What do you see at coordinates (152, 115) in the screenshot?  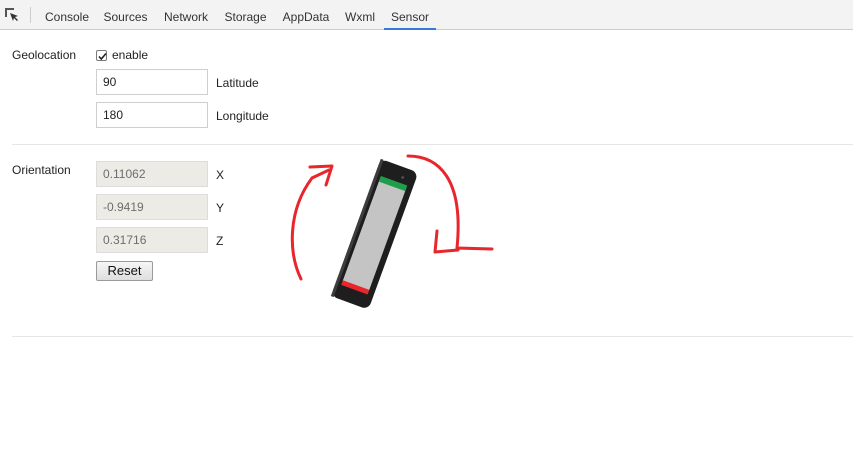 I see `longitude-input` at bounding box center [152, 115].